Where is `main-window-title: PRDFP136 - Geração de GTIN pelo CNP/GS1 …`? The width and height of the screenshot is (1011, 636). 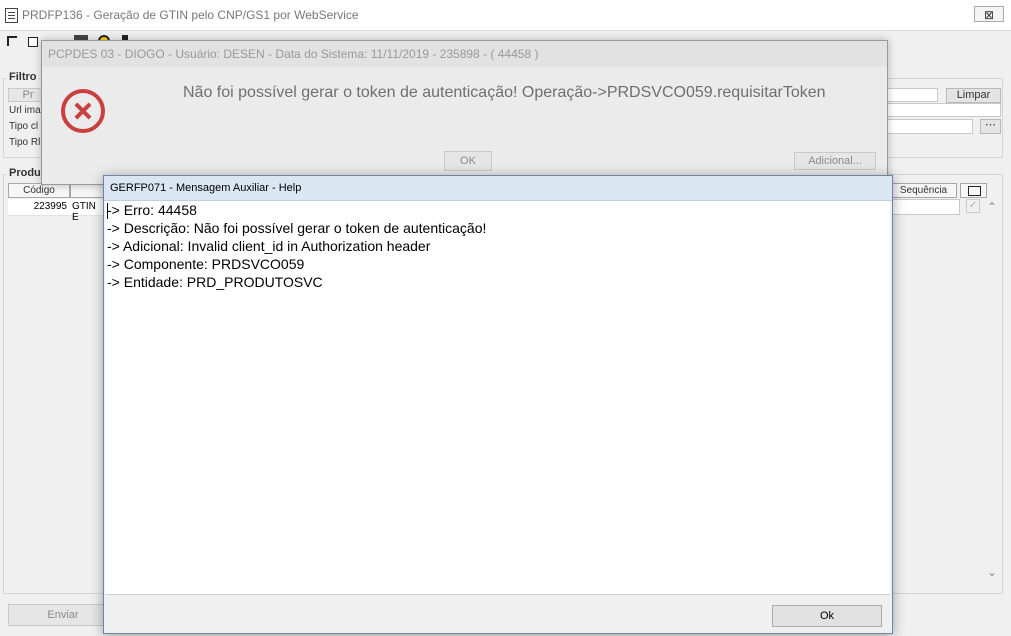
main-window-title: PRDFP136 - Geração de GTIN pelo CNP/GS1 … is located at coordinates (190, 15).